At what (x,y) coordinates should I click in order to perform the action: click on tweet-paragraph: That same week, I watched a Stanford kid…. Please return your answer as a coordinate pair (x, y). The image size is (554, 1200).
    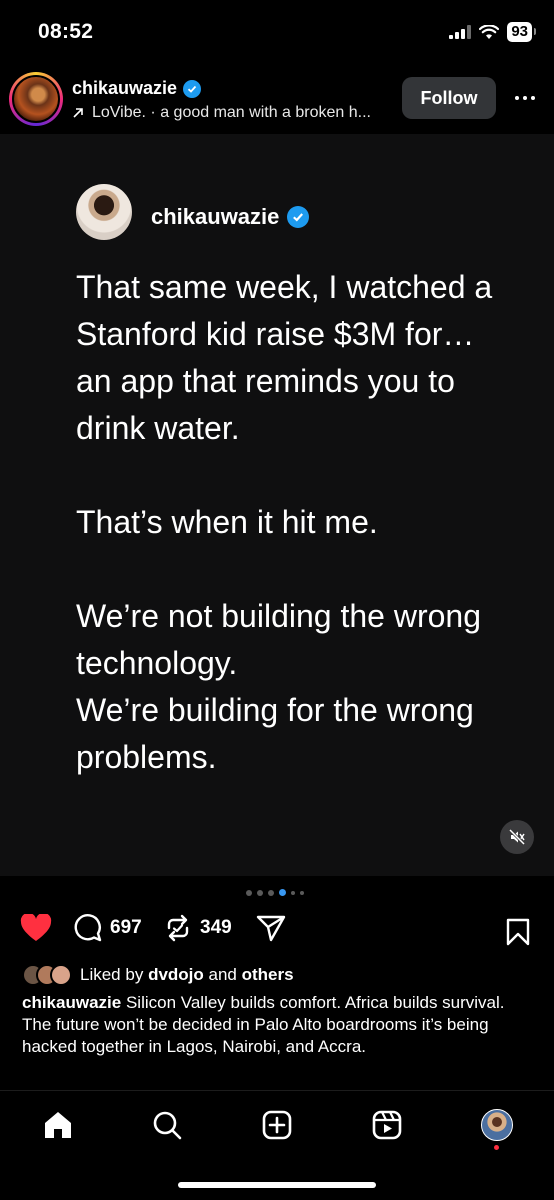
    Looking at the image, I should click on (284, 357).